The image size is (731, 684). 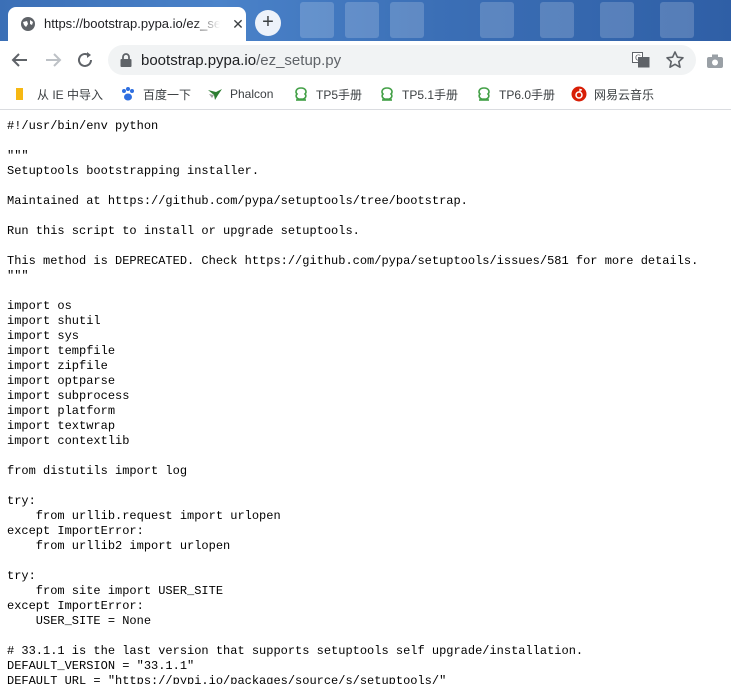 I want to click on code-line: import tempfile, so click(x=61, y=351).